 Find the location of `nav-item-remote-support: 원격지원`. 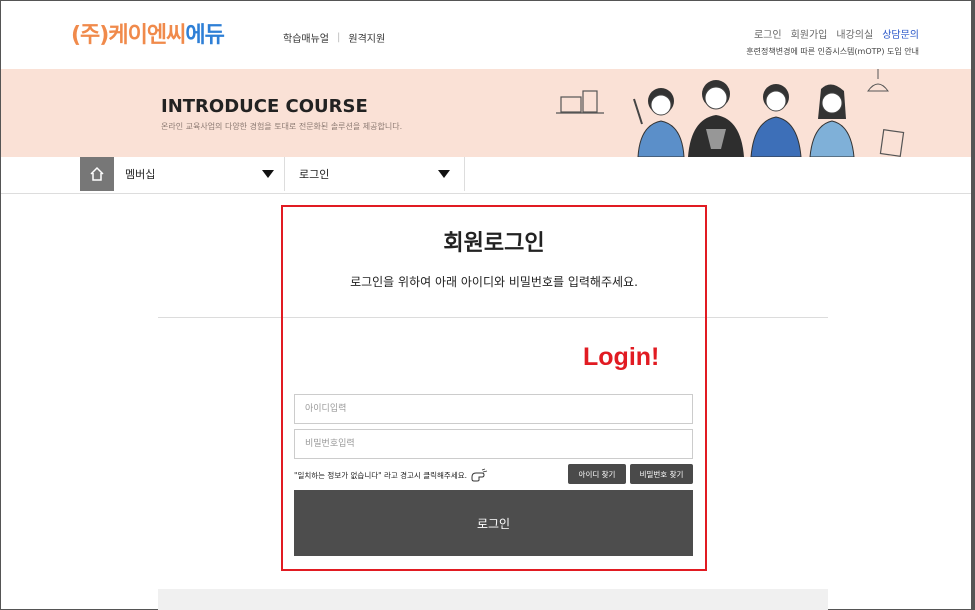

nav-item-remote-support: 원격지원 is located at coordinates (366, 37).